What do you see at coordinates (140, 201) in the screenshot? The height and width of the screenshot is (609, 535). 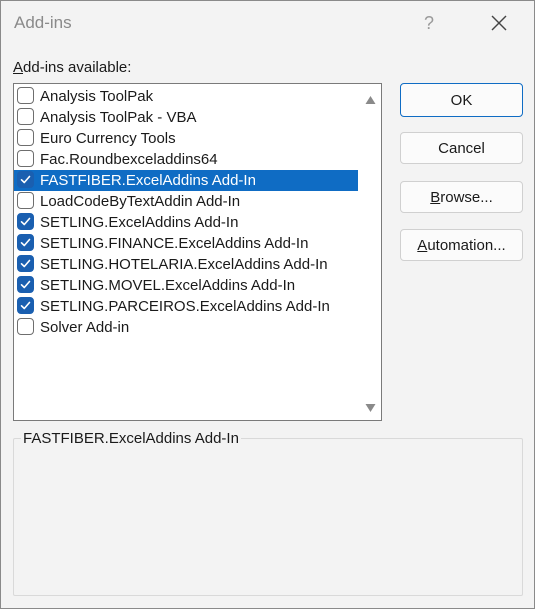 I see `list-item-label: LoadCodeByTextAddin Add-In` at bounding box center [140, 201].